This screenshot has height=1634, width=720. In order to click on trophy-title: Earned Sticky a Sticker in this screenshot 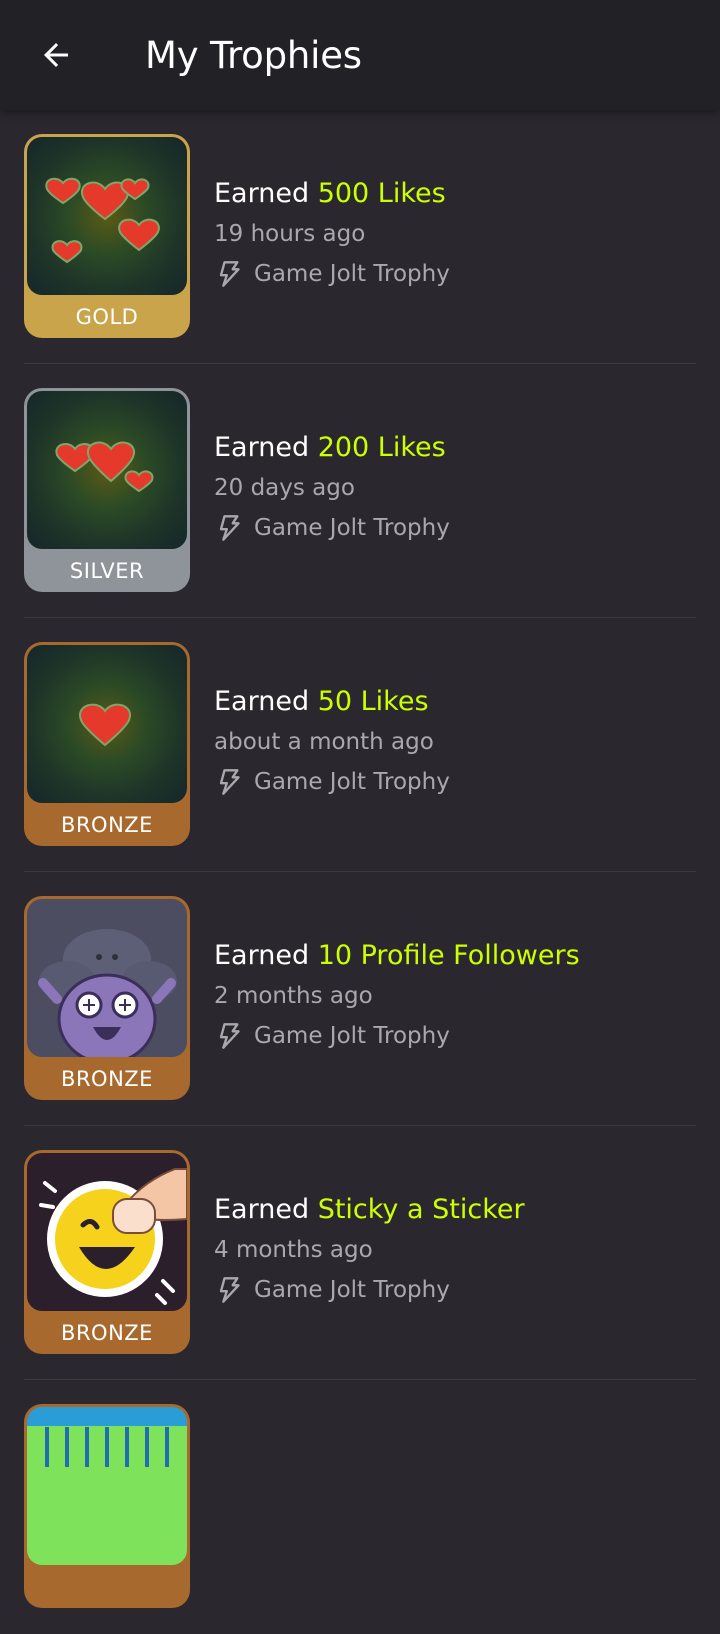, I will do `click(369, 1210)`.